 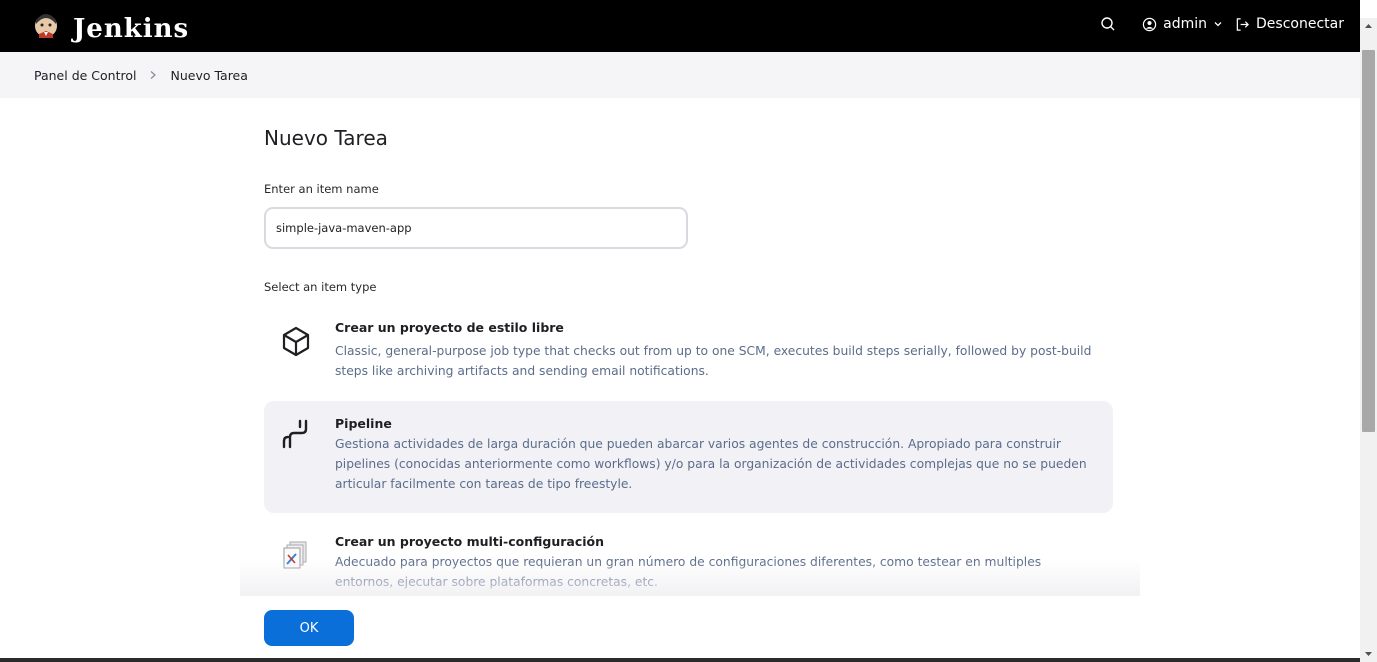 What do you see at coordinates (690, 580) in the screenshot?
I see `list-fade-overlay` at bounding box center [690, 580].